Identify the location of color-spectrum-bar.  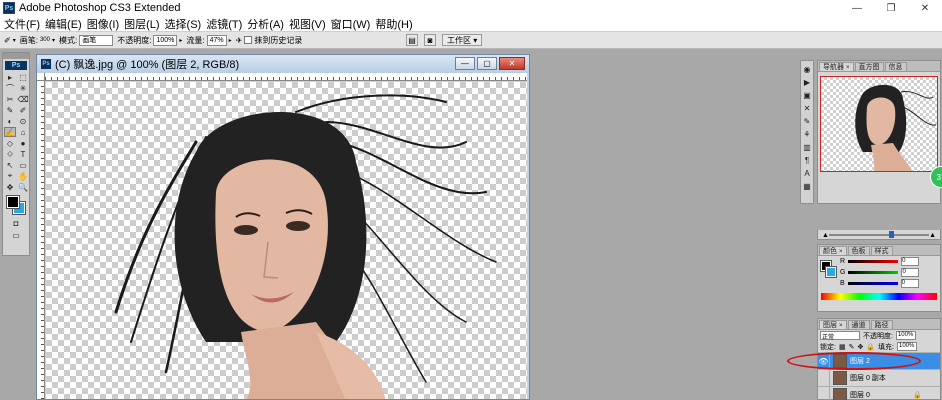
(879, 296).